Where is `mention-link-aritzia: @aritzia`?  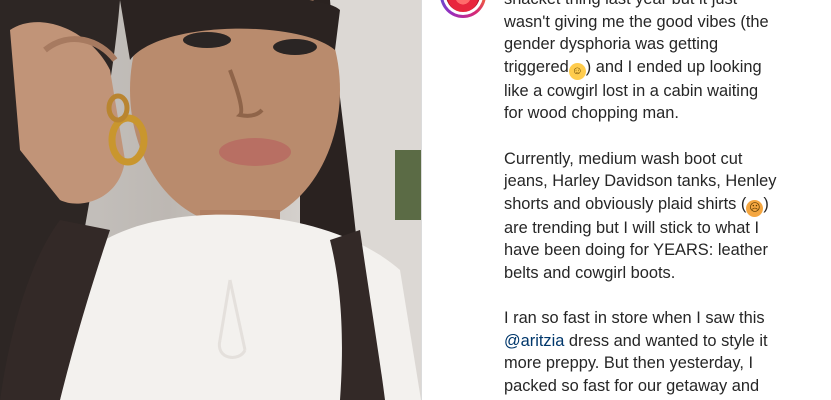
mention-link-aritzia: @aritzia is located at coordinates (534, 341).